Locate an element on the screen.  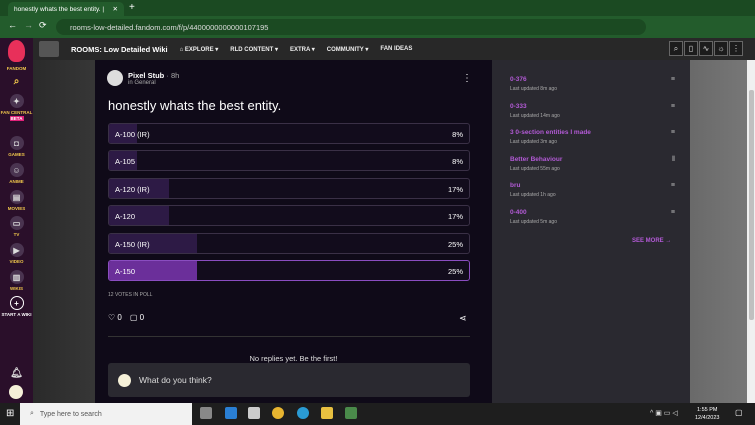
like-count: 0 is located at coordinates (119, 317).